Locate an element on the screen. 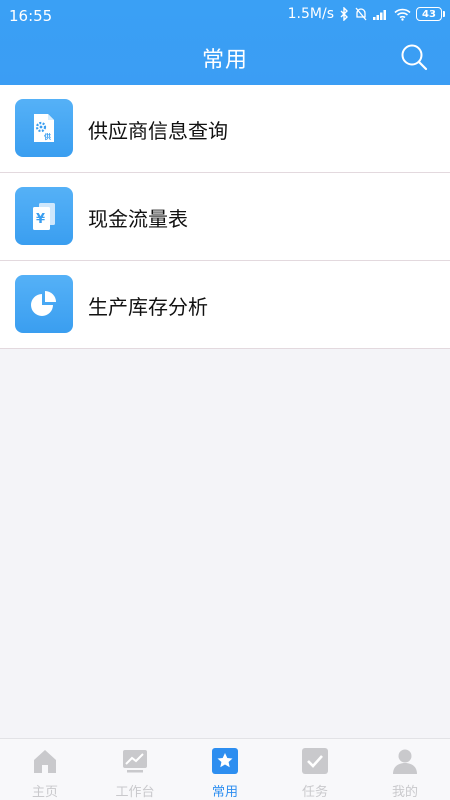  item-label: 现金流量表 is located at coordinates (138, 219).